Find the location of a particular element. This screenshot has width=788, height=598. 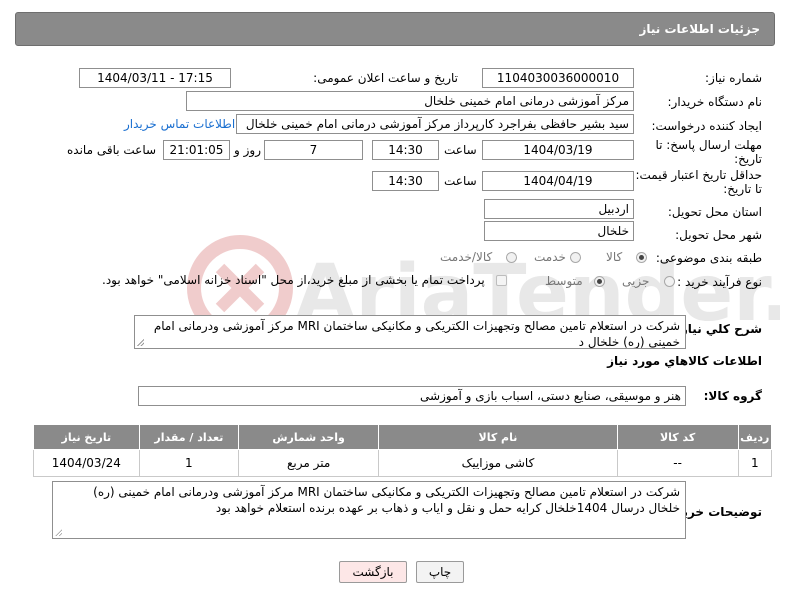

remaining-time-field: 21:01:05 is located at coordinates (196, 150).